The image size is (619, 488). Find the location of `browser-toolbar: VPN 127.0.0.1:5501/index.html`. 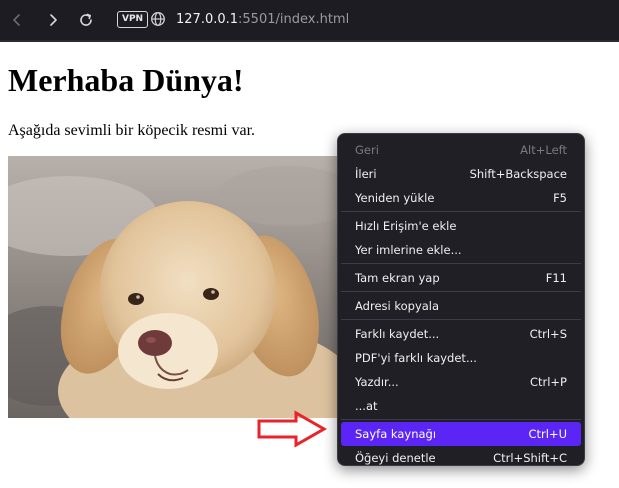

browser-toolbar: VPN 127.0.0.1:5501/index.html is located at coordinates (309, 20).